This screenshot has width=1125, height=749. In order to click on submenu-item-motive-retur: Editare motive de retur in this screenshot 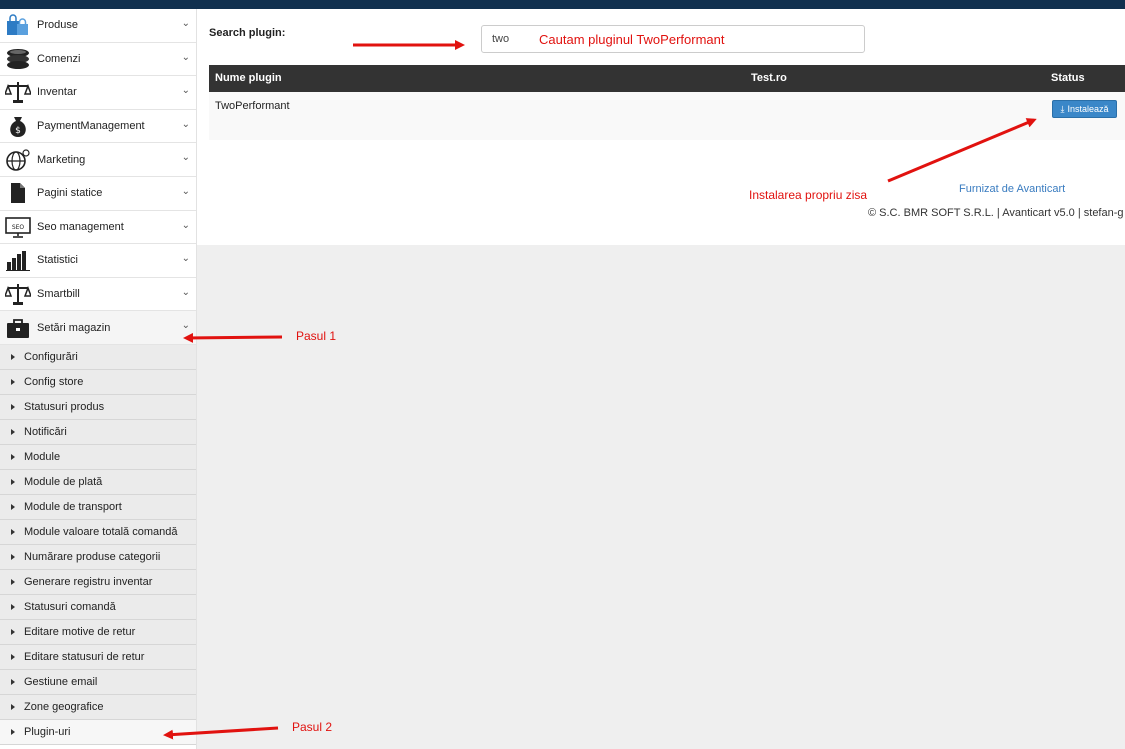, I will do `click(98, 632)`.